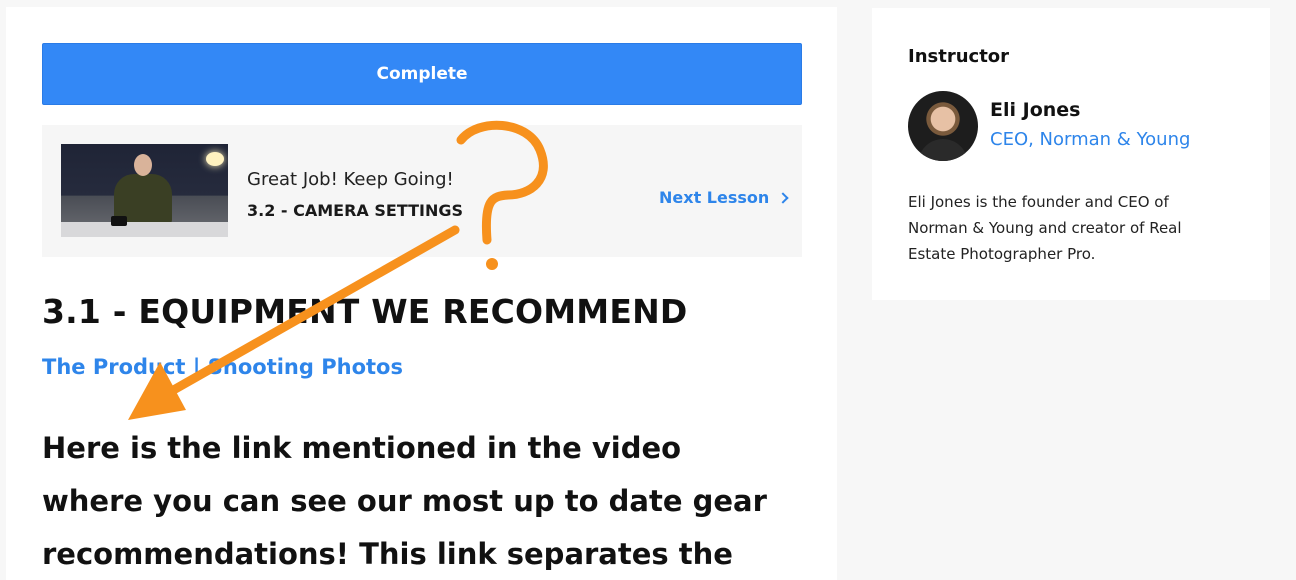  Describe the element at coordinates (387, 554) in the screenshot. I see `body-line: recommendations! This link separates the` at that location.